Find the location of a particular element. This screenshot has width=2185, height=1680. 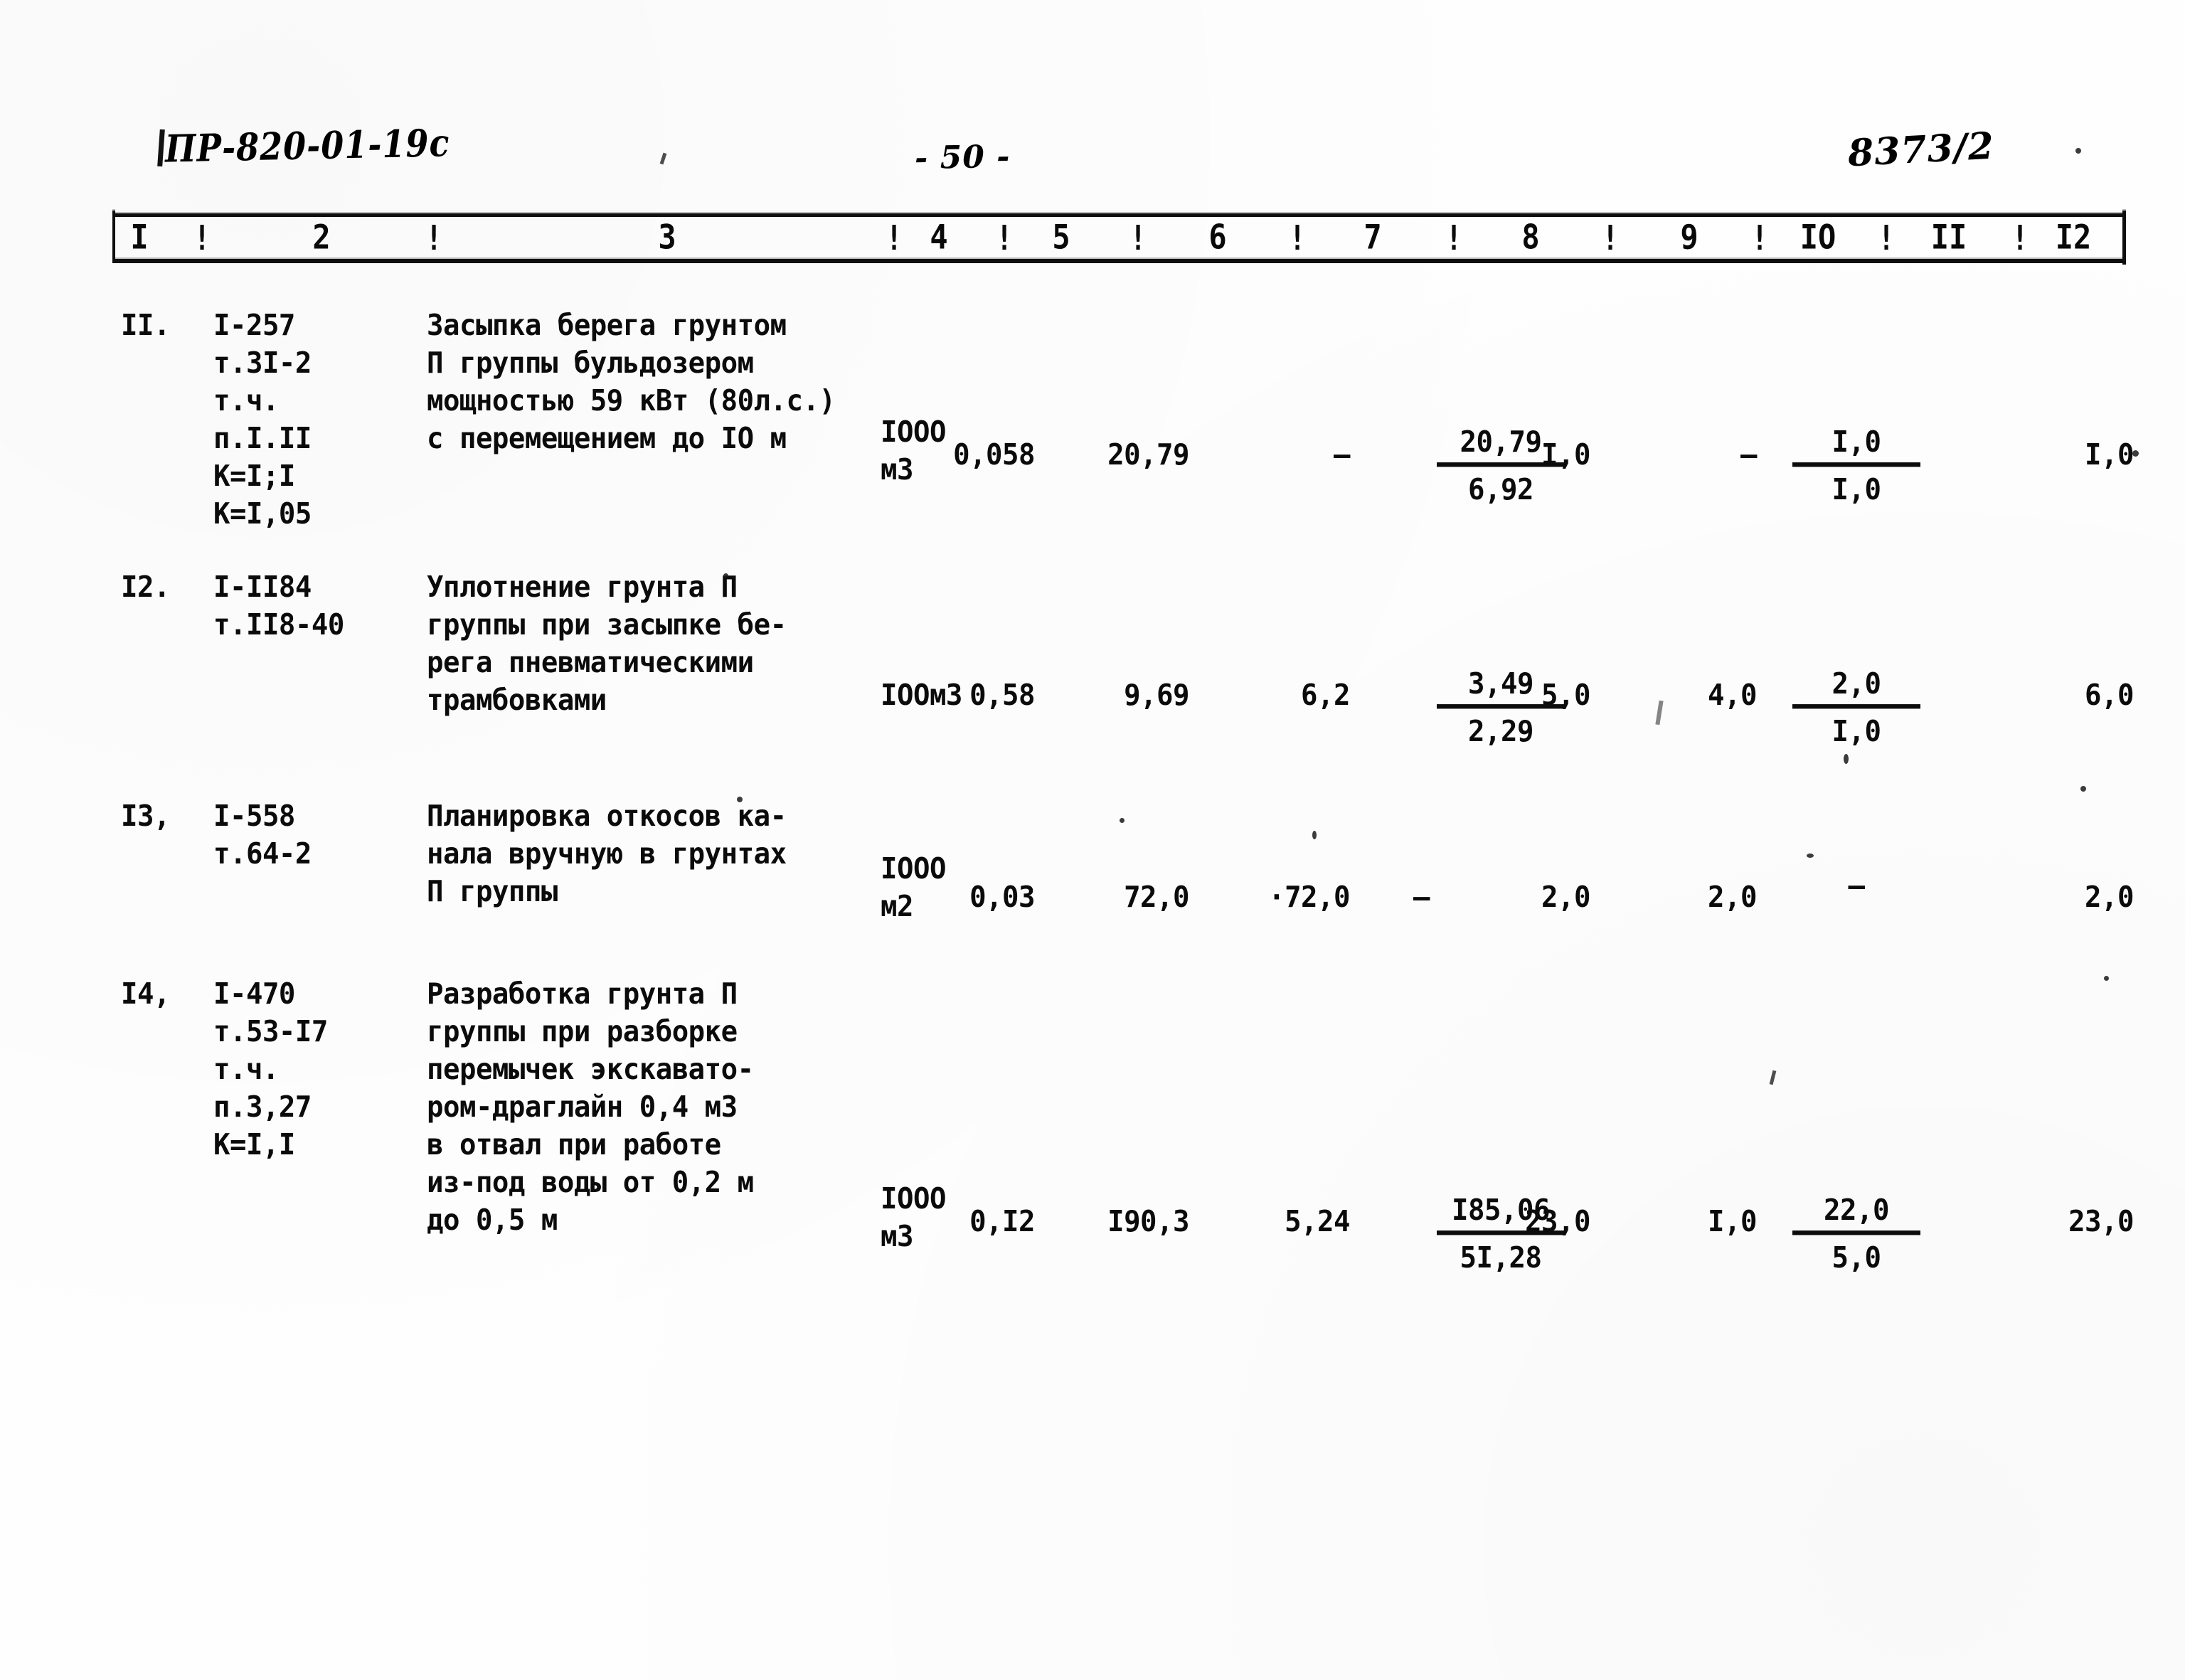

row-col8-fraction: I85,06 5I,28 is located at coordinates (1501, 1234).